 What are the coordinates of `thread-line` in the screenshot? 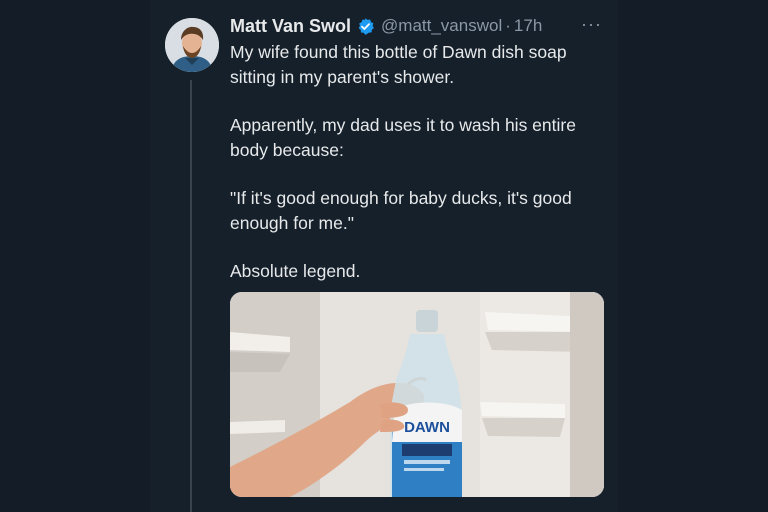 It's located at (191, 296).